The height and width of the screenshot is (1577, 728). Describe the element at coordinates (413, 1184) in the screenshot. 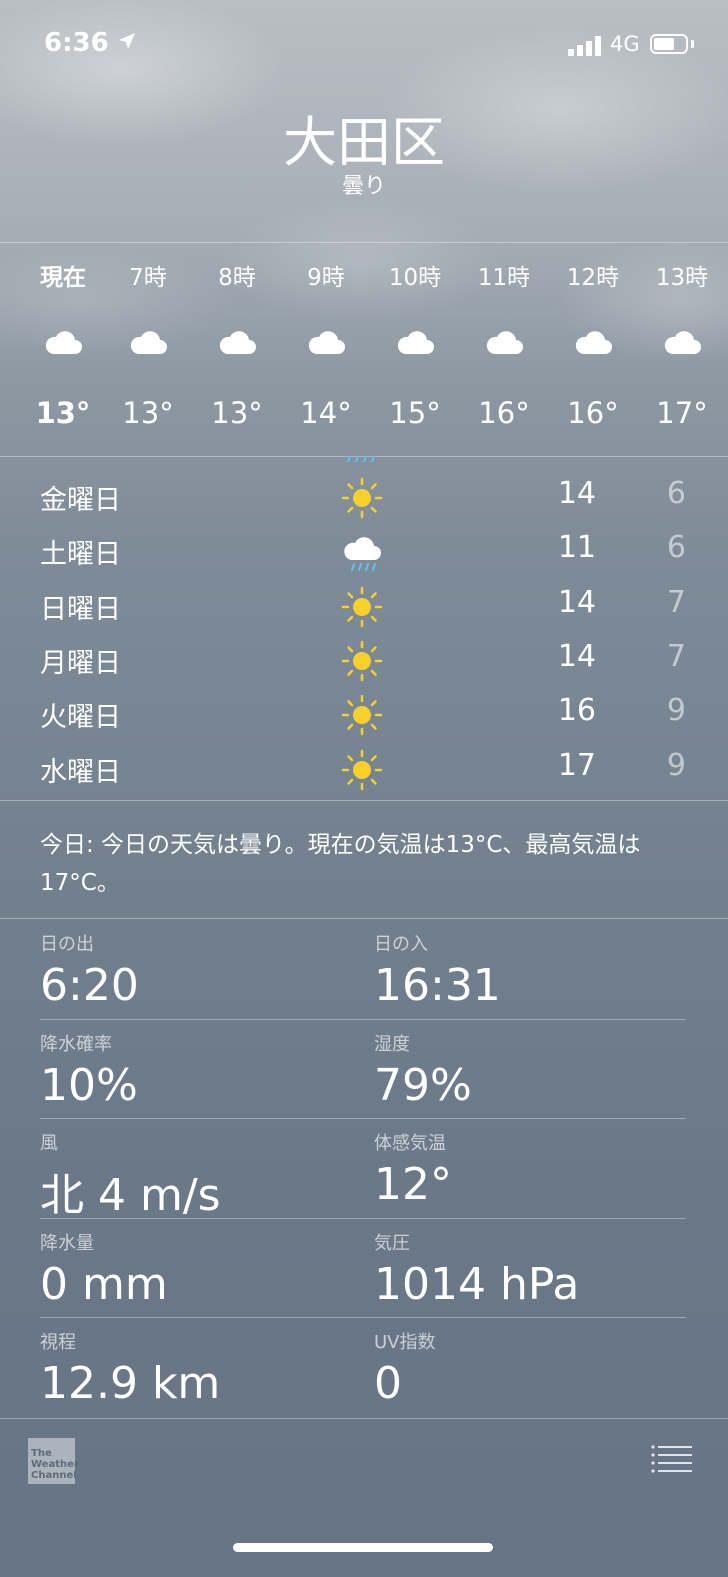

I see `detail-value: 12°` at that location.